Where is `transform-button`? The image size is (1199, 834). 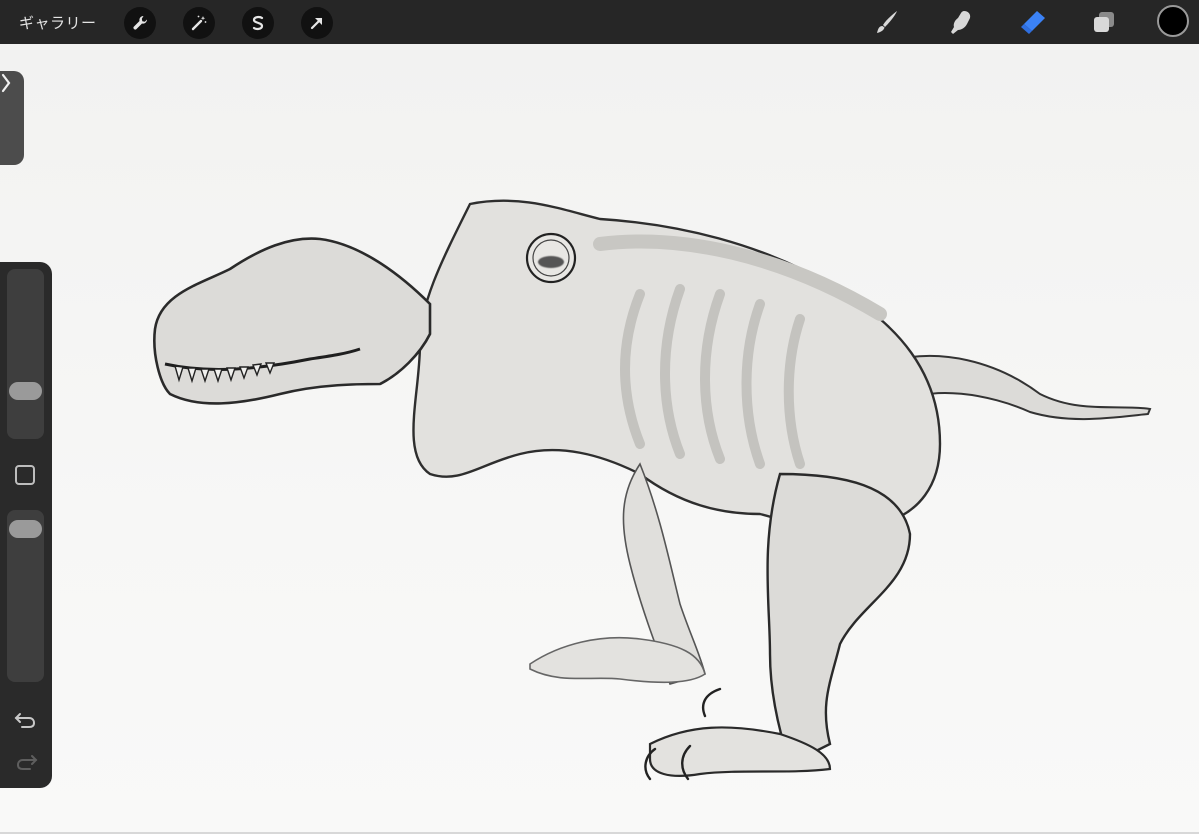 transform-button is located at coordinates (317, 23).